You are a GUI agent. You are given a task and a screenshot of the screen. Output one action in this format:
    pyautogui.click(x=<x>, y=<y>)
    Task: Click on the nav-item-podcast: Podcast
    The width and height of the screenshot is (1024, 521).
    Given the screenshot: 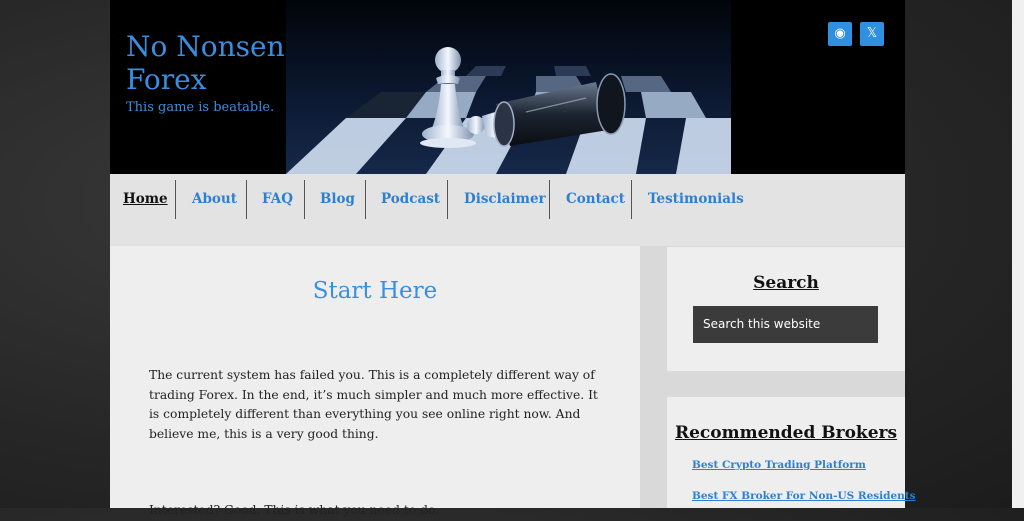 What is the action you would take?
    pyautogui.click(x=410, y=199)
    